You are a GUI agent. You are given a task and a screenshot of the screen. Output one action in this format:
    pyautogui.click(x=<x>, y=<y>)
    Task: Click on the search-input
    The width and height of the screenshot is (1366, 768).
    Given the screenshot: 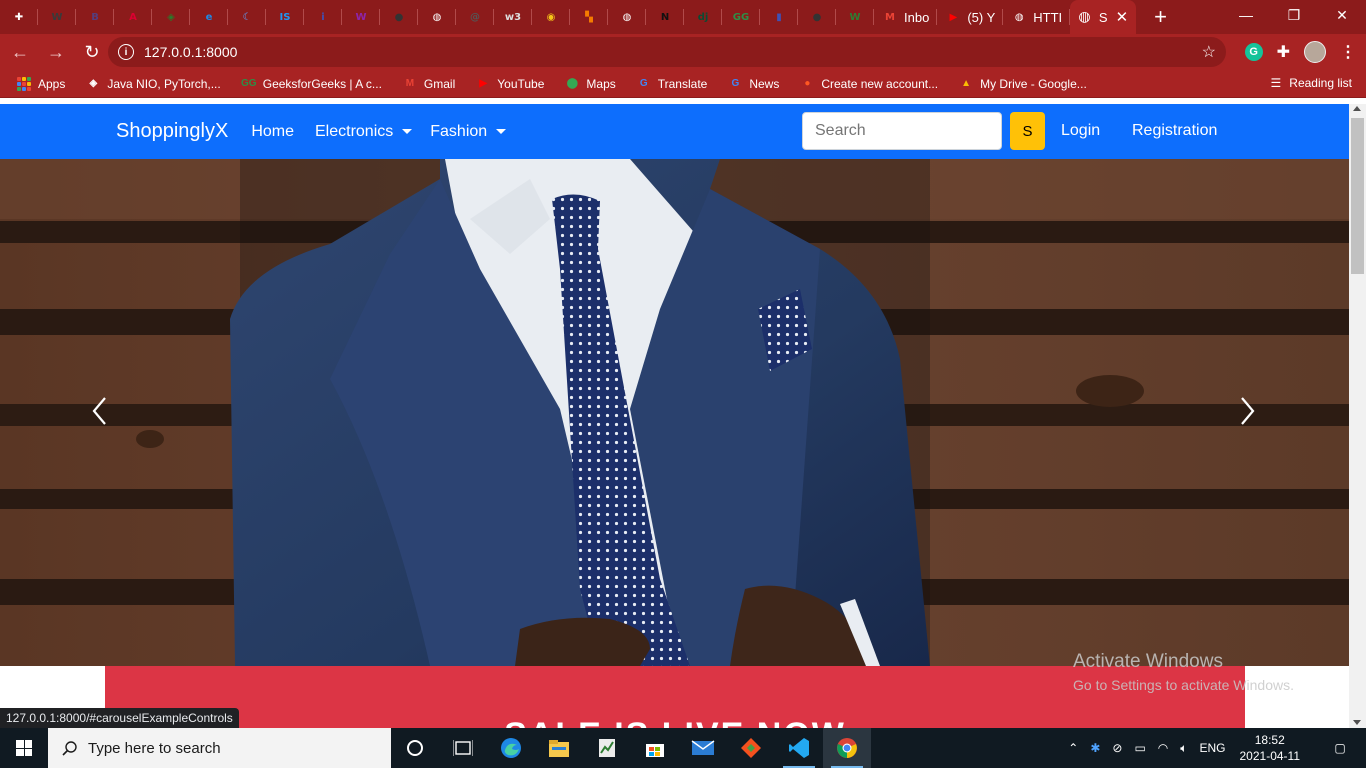 What is the action you would take?
    pyautogui.click(x=902, y=131)
    